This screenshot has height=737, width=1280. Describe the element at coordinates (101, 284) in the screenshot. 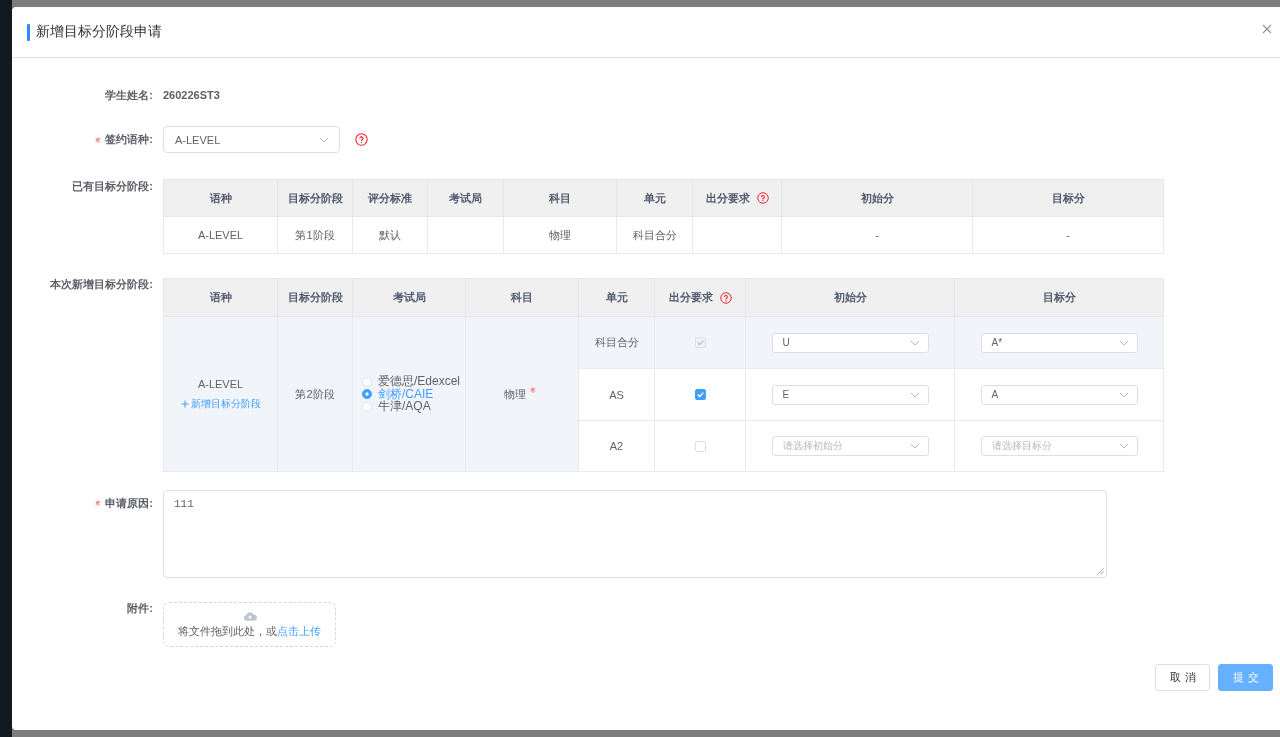

I see `field-label: 本次新增目标分阶段:` at that location.